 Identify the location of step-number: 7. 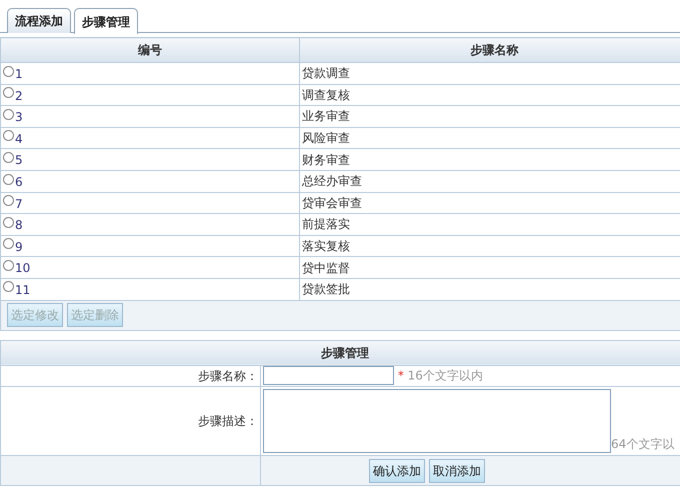
(19, 204).